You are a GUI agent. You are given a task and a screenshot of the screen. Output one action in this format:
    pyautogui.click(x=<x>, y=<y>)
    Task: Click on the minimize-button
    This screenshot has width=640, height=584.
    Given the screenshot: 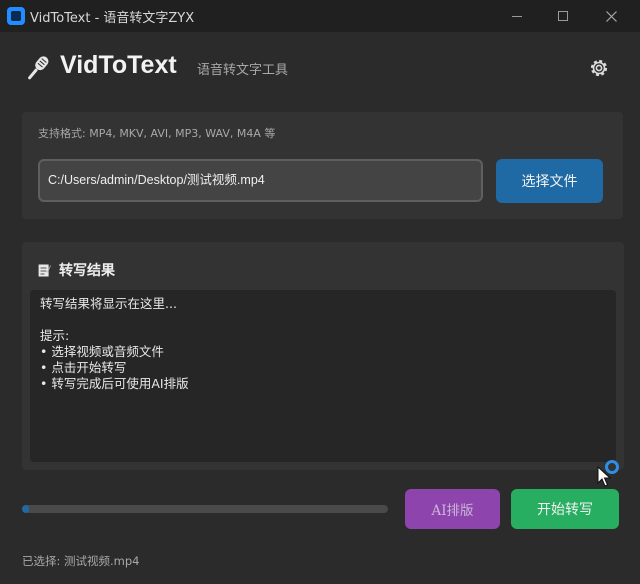 What is the action you would take?
    pyautogui.click(x=517, y=16)
    